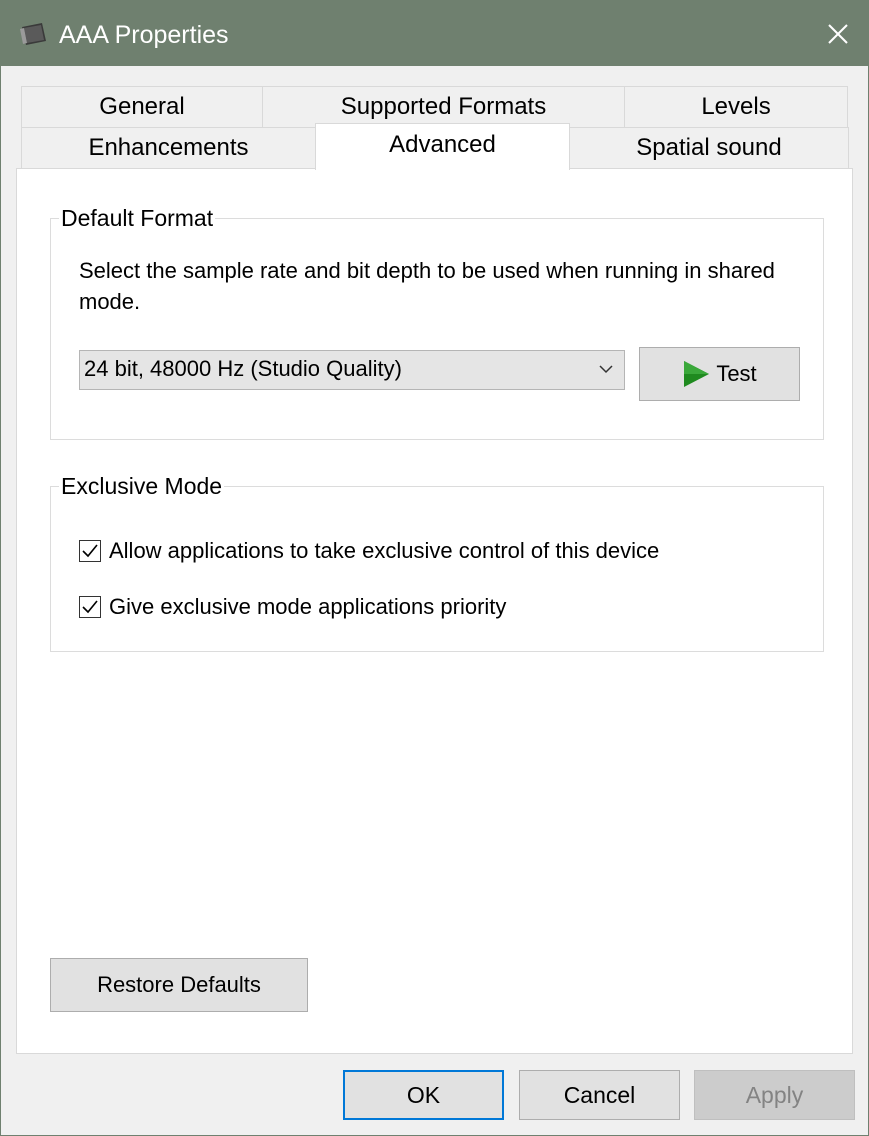  I want to click on tab-label: Advanced, so click(442, 144).